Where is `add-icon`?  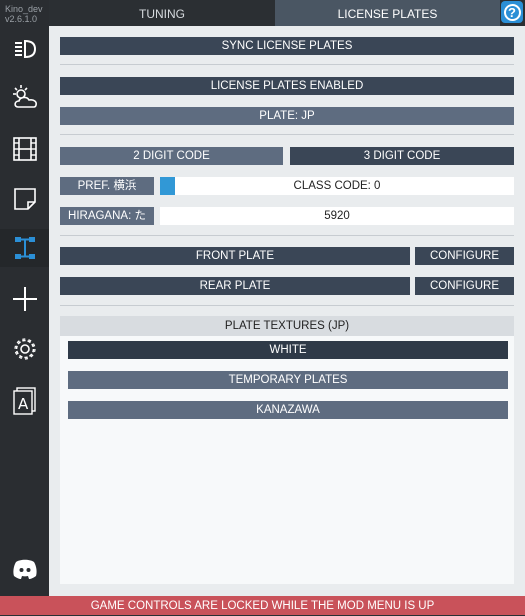
add-icon is located at coordinates (24, 299).